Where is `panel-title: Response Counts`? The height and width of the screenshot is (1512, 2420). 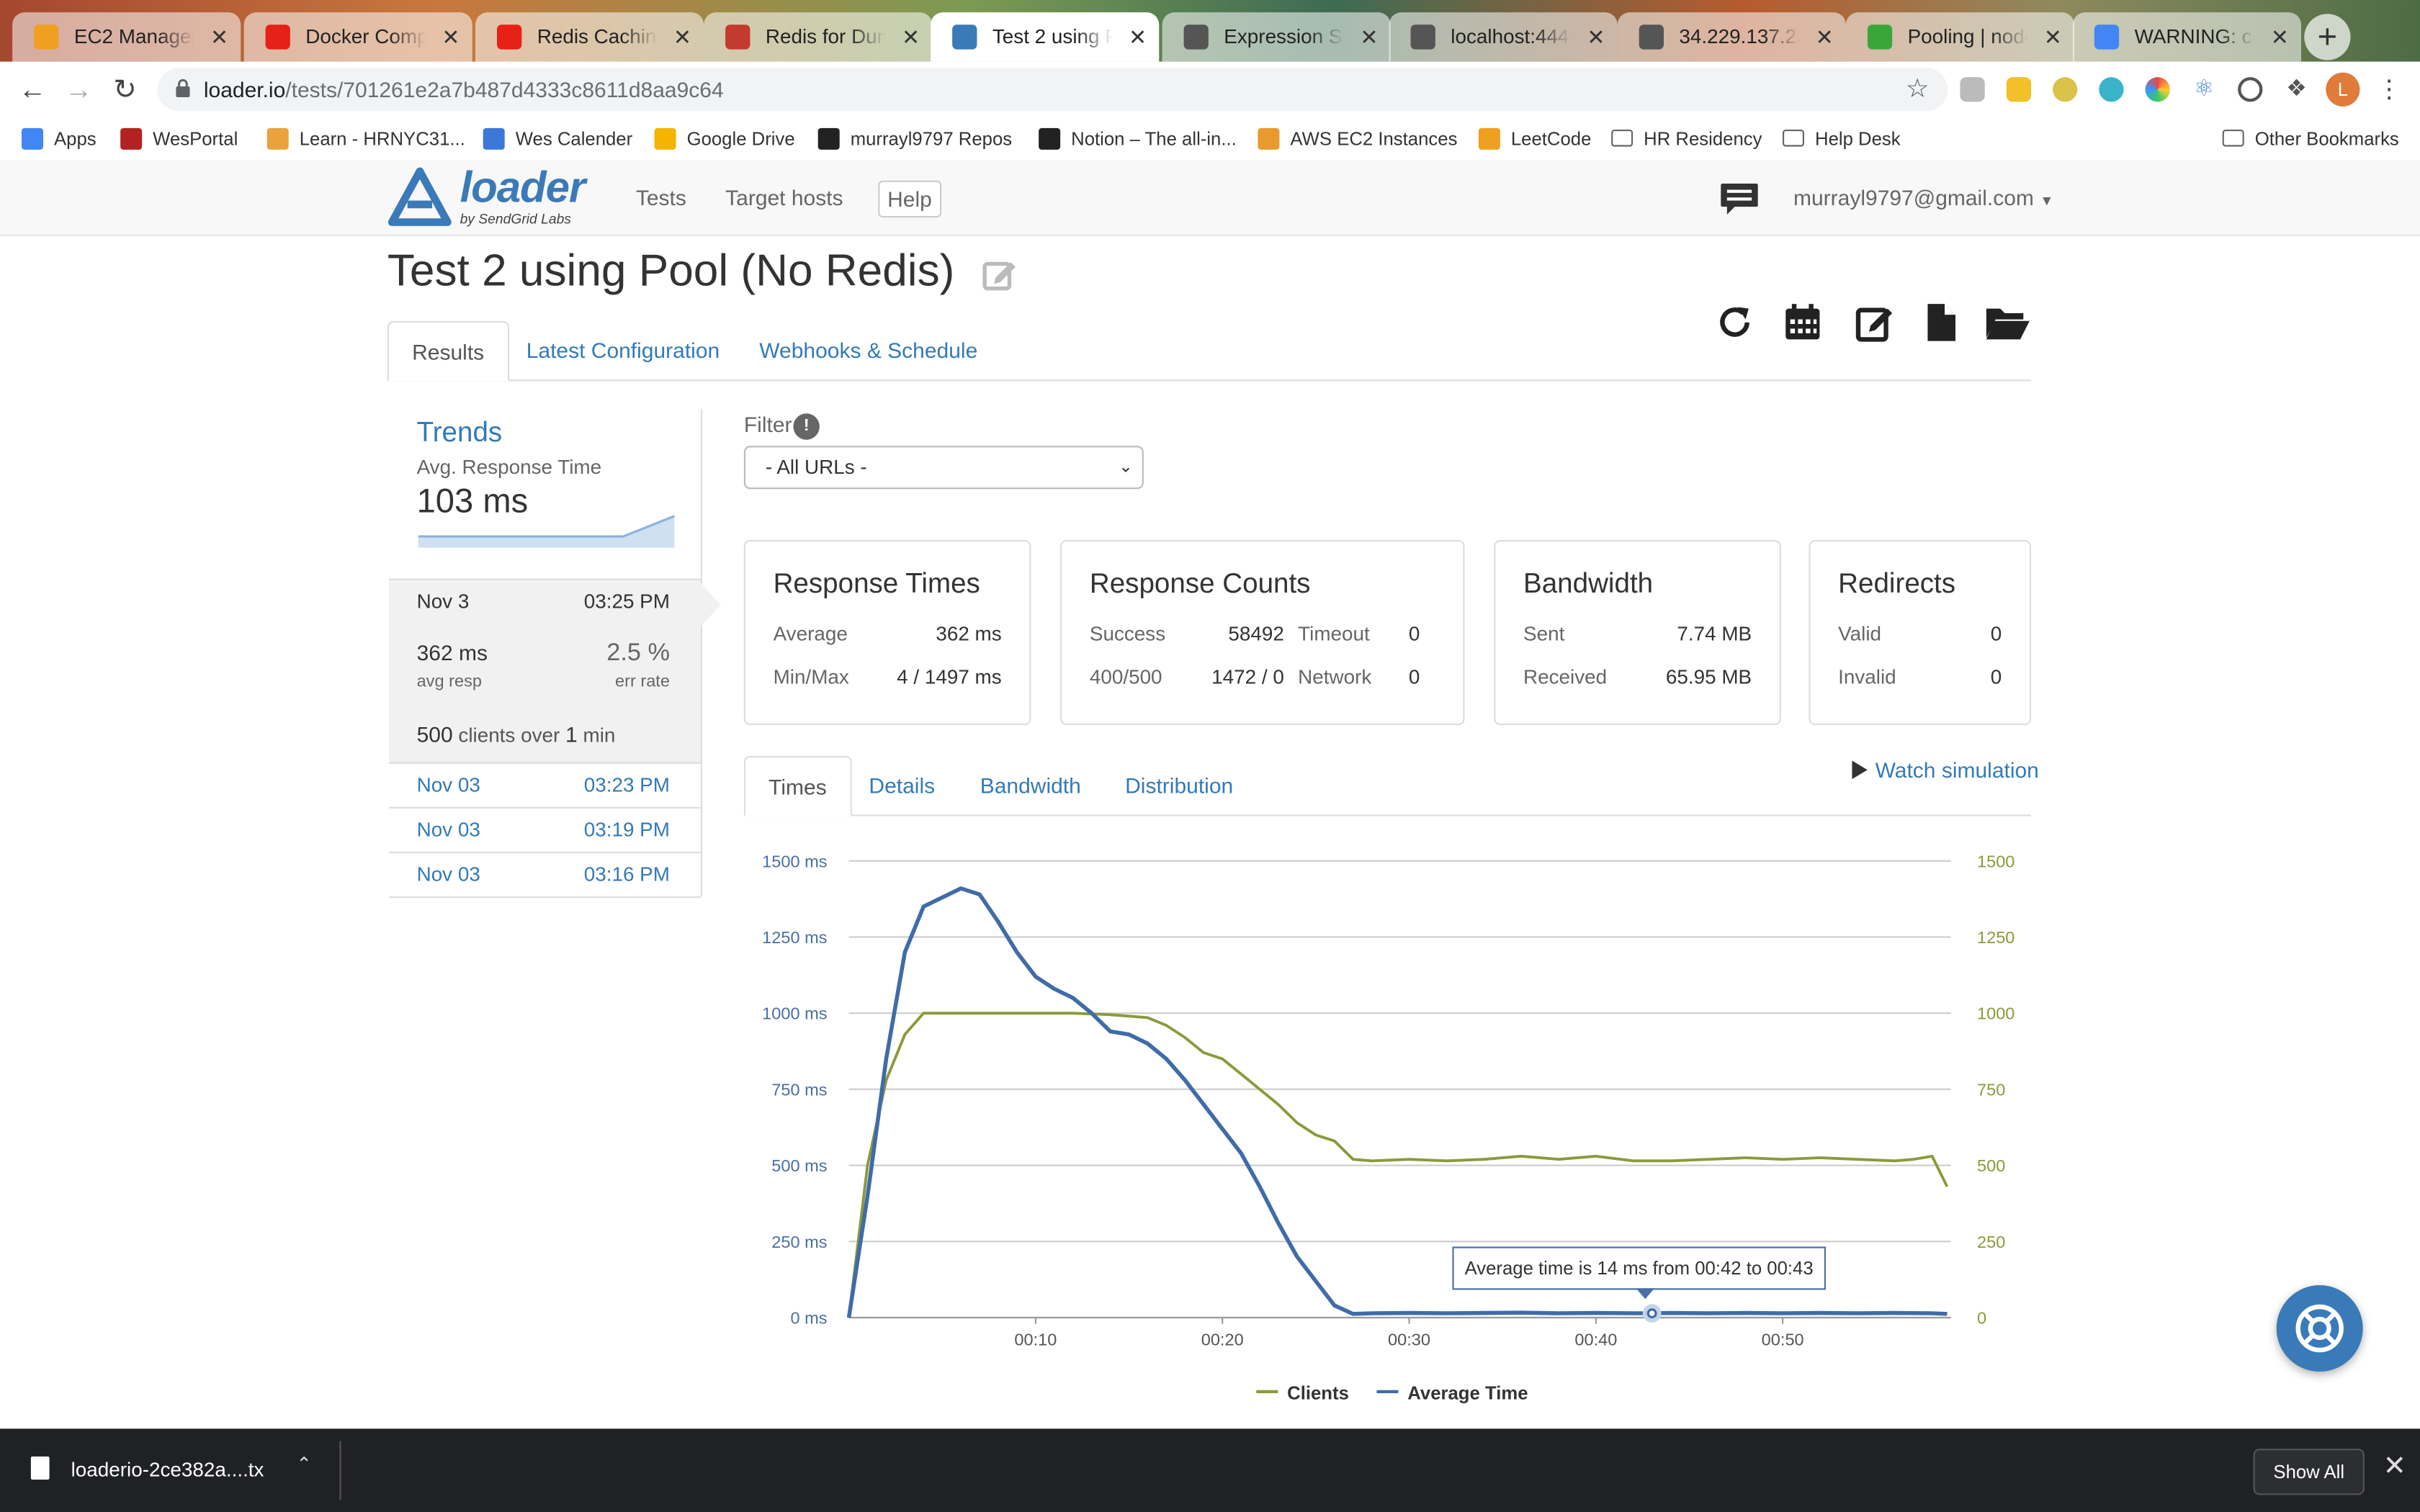 panel-title: Response Counts is located at coordinates (1200, 583).